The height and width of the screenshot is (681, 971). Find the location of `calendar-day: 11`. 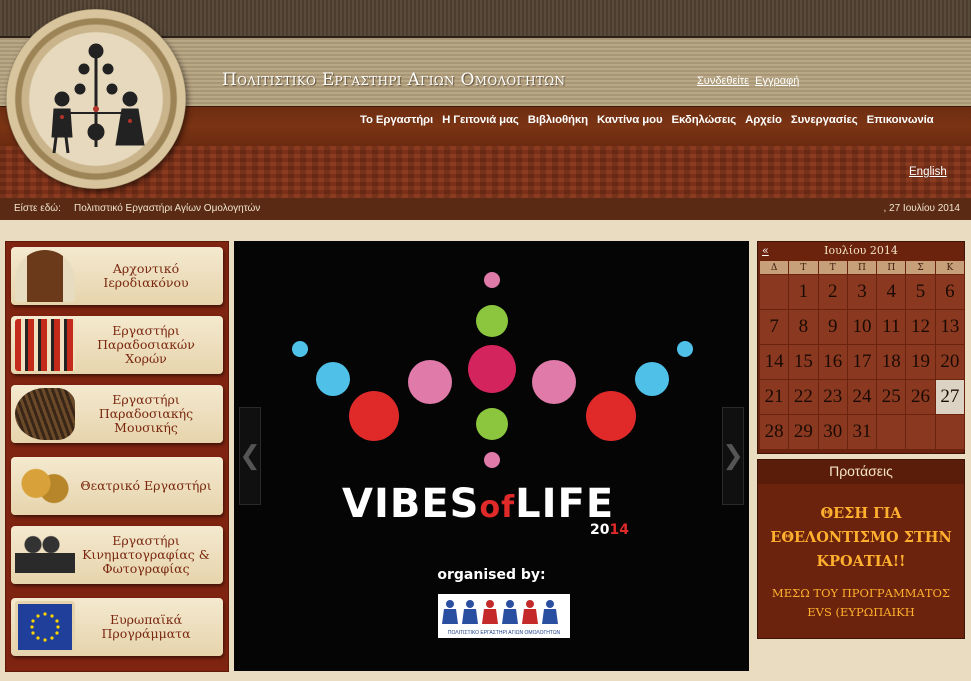

calendar-day: 11 is located at coordinates (891, 327).